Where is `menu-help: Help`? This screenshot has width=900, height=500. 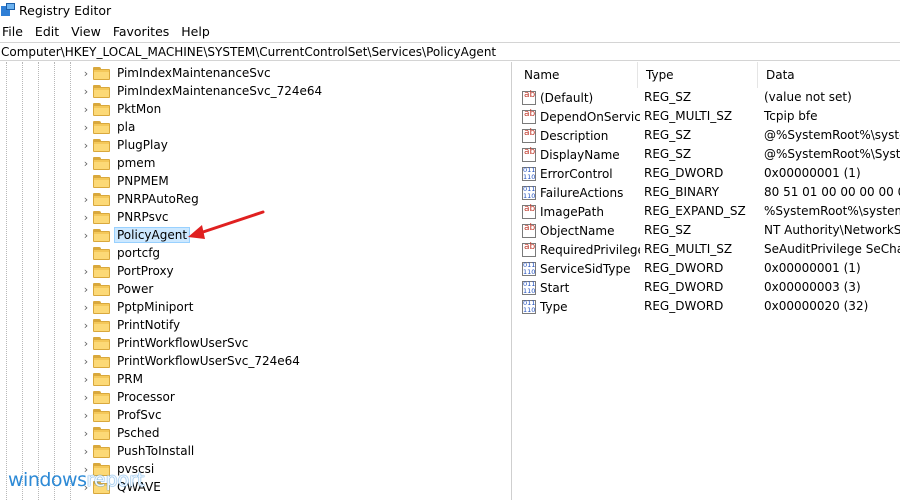 menu-help: Help is located at coordinates (197, 31).